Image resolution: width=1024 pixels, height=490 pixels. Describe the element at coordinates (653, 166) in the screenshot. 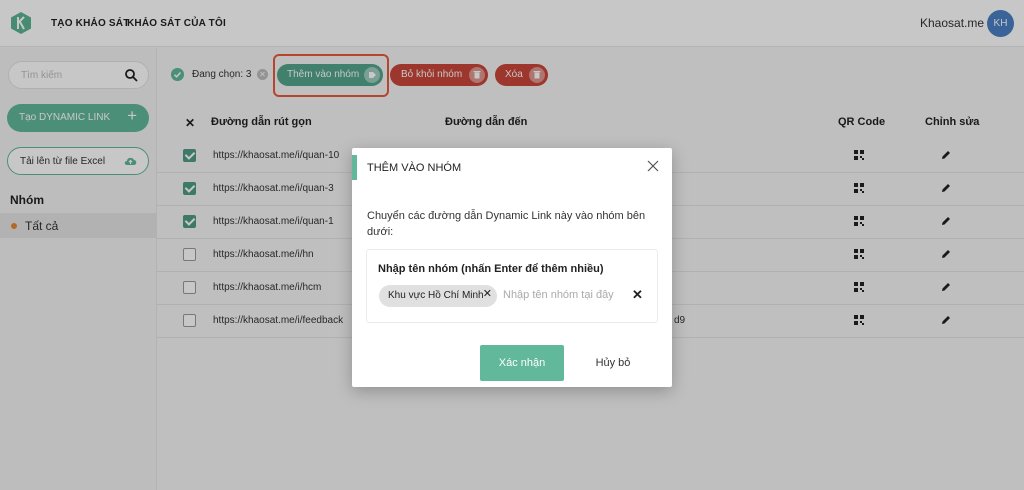

I see `close-icon` at that location.